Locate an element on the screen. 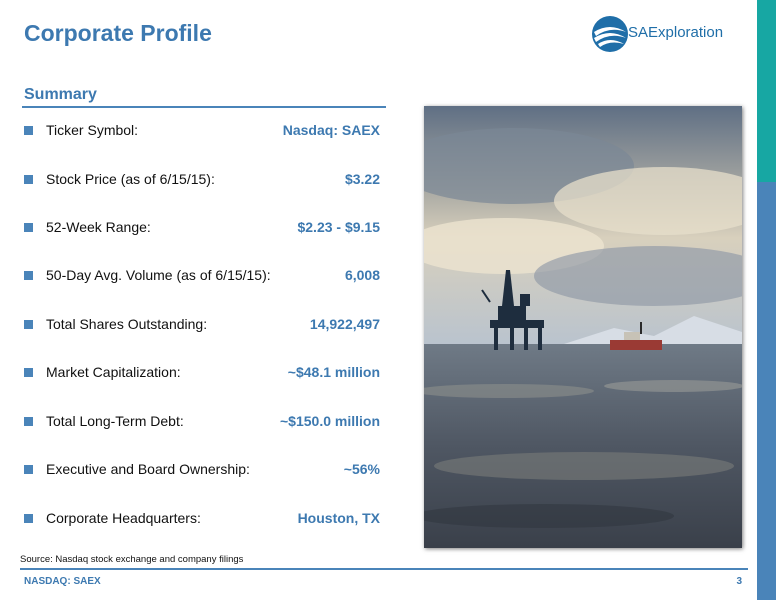 This screenshot has height=600, width=776. item-label: Stock Price (as of 6/15/15): is located at coordinates (130, 179).